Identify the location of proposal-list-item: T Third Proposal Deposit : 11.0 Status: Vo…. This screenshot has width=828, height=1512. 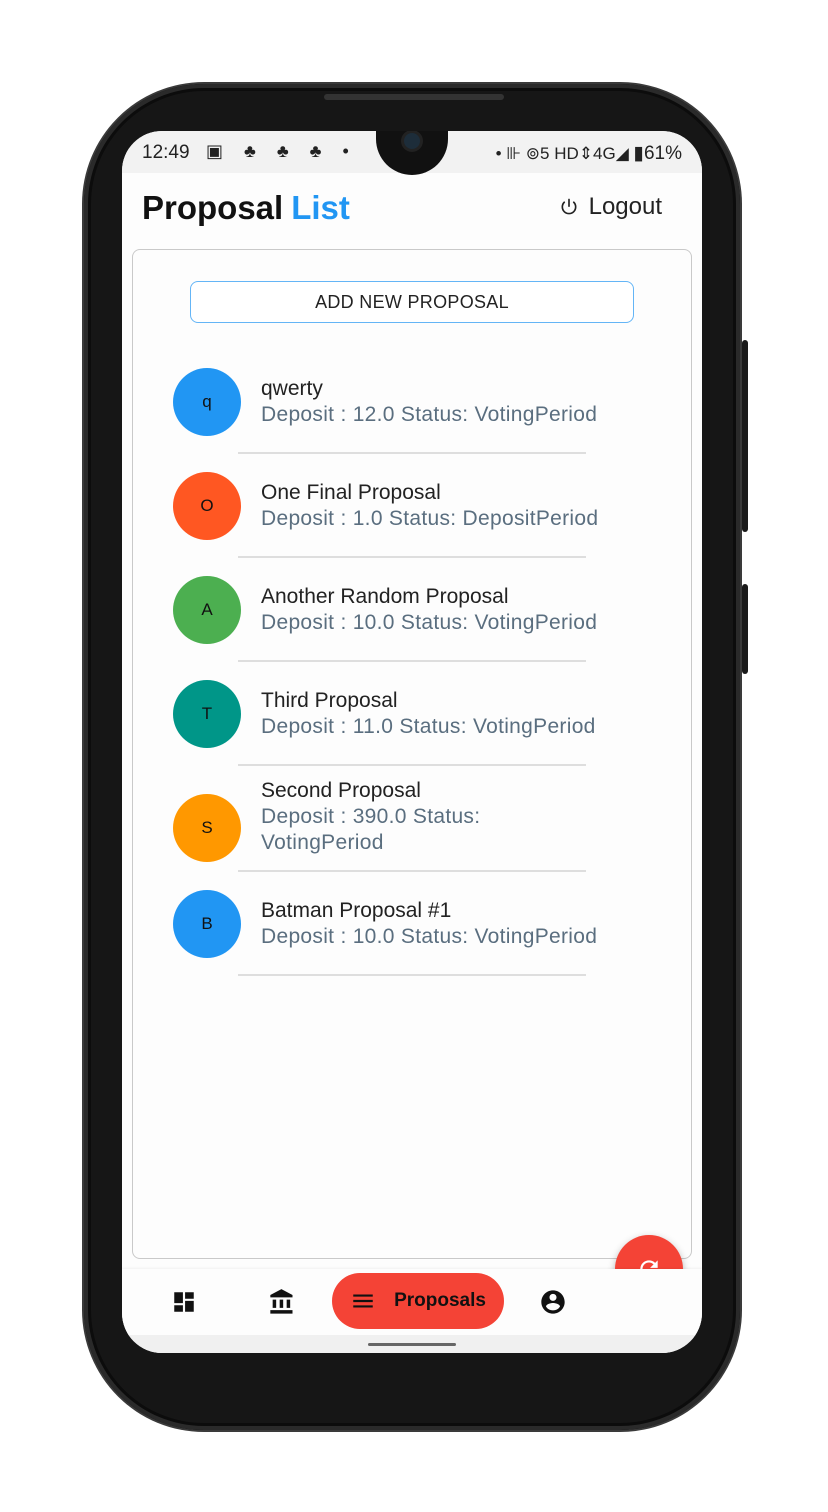
(412, 714).